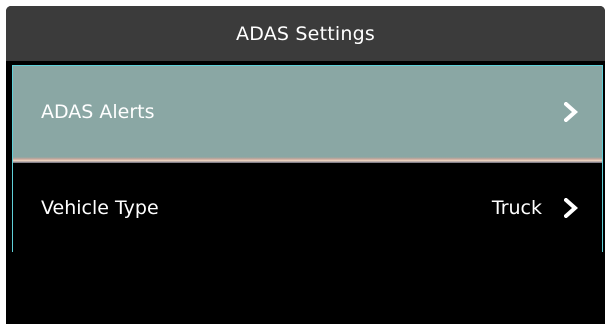 The image size is (611, 324). What do you see at coordinates (100, 207) in the screenshot?
I see `menu-item-label: Vehicle Type` at bounding box center [100, 207].